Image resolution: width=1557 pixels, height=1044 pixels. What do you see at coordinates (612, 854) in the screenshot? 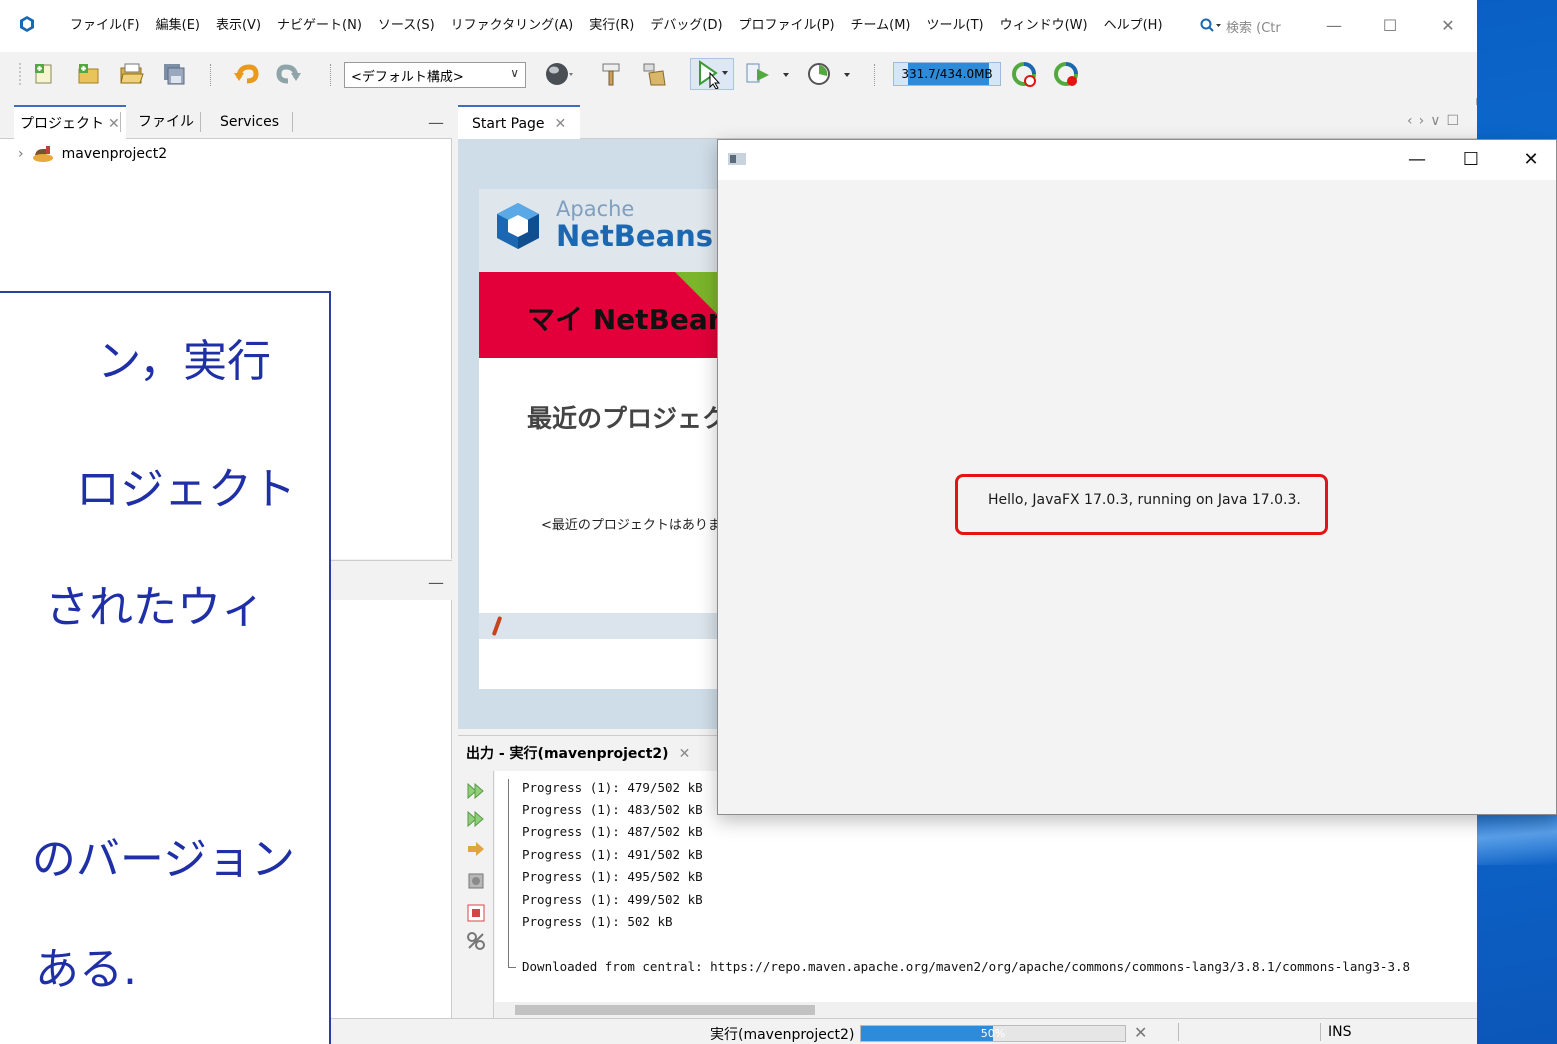
I see `output-line: Progress (1): 491/502 kB` at bounding box center [612, 854].